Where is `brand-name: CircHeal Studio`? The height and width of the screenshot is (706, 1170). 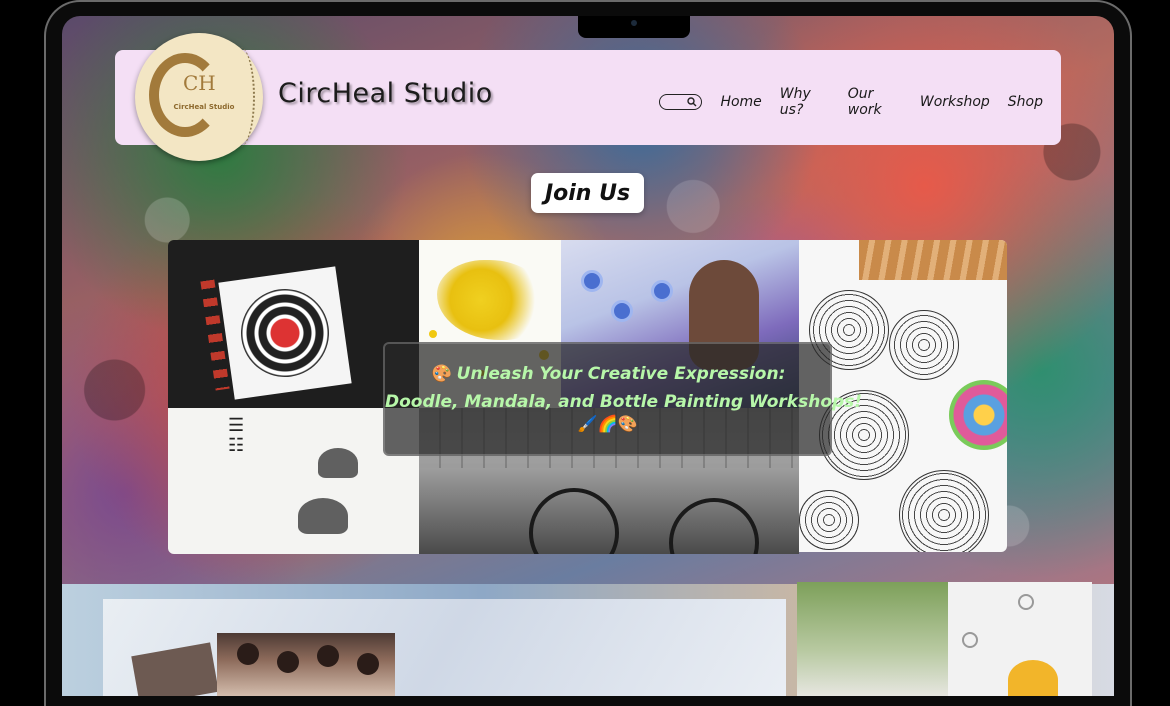
brand-name: CircHeal Studio is located at coordinates (385, 93).